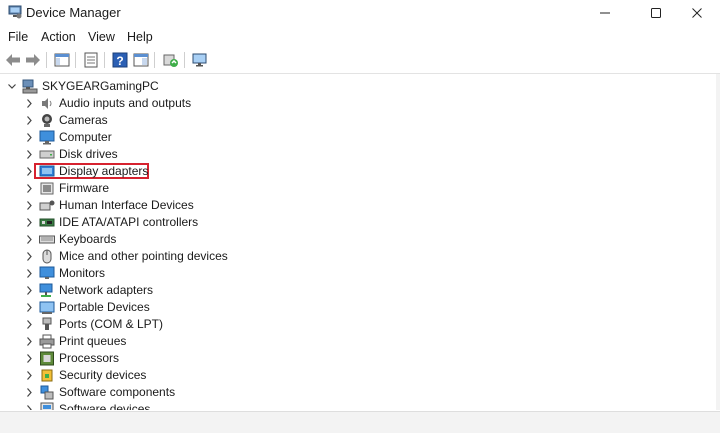 The image size is (720, 433). Describe the element at coordinates (350, 154) in the screenshot. I see `tree-item: Disk drives` at that location.